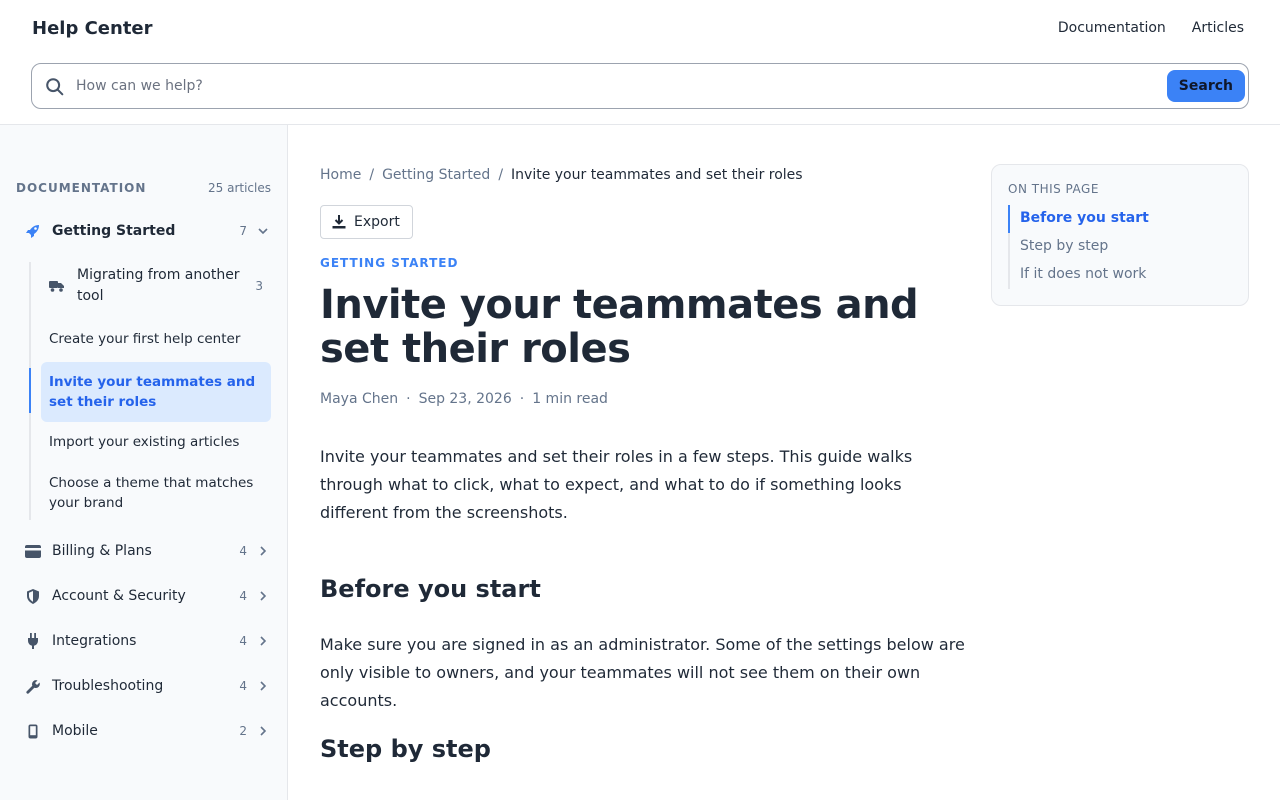 This screenshot has width=1280, height=800. I want to click on sidebar-item-troubleshooting: Troubleshooting 4, so click(143, 686).